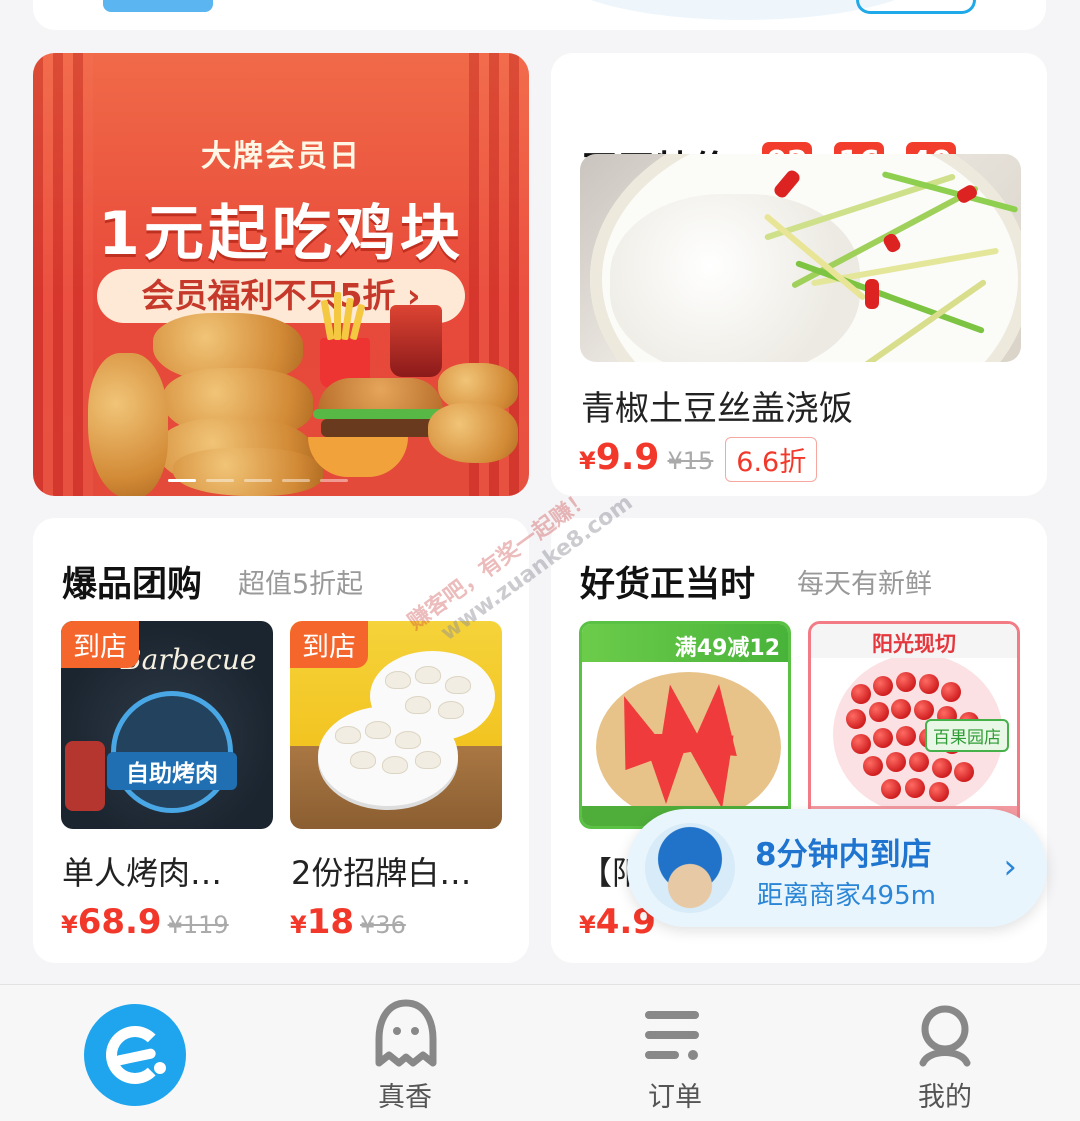 This screenshot has height=1121, width=1080. I want to click on group-item-price: ¥ 18 ¥36, so click(348, 922).